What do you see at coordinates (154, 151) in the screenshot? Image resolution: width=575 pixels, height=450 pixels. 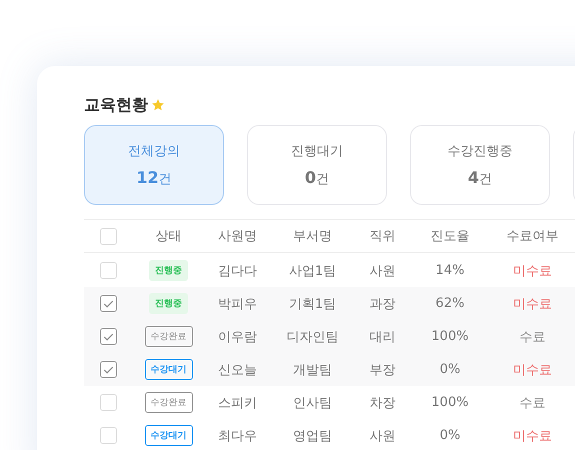 I see `card-label: 전체강의` at bounding box center [154, 151].